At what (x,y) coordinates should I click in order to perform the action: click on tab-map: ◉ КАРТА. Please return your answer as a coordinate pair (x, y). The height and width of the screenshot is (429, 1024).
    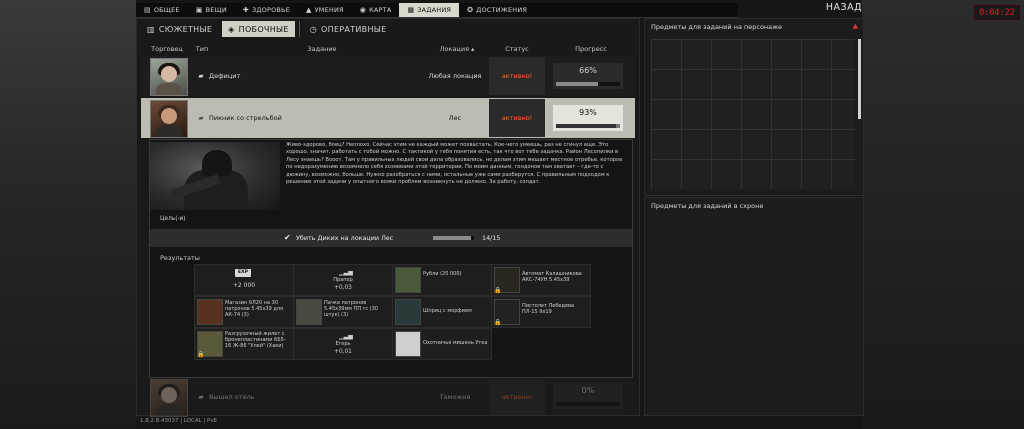
    Looking at the image, I should click on (376, 10).